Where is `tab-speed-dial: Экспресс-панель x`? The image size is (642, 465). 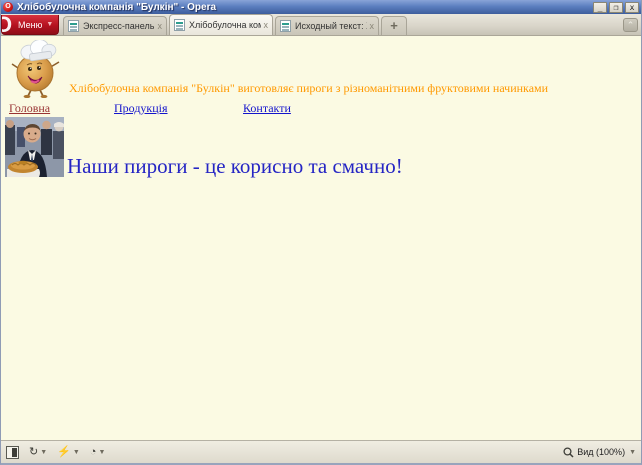
tab-speed-dial: Экспресс-панель x is located at coordinates (115, 25).